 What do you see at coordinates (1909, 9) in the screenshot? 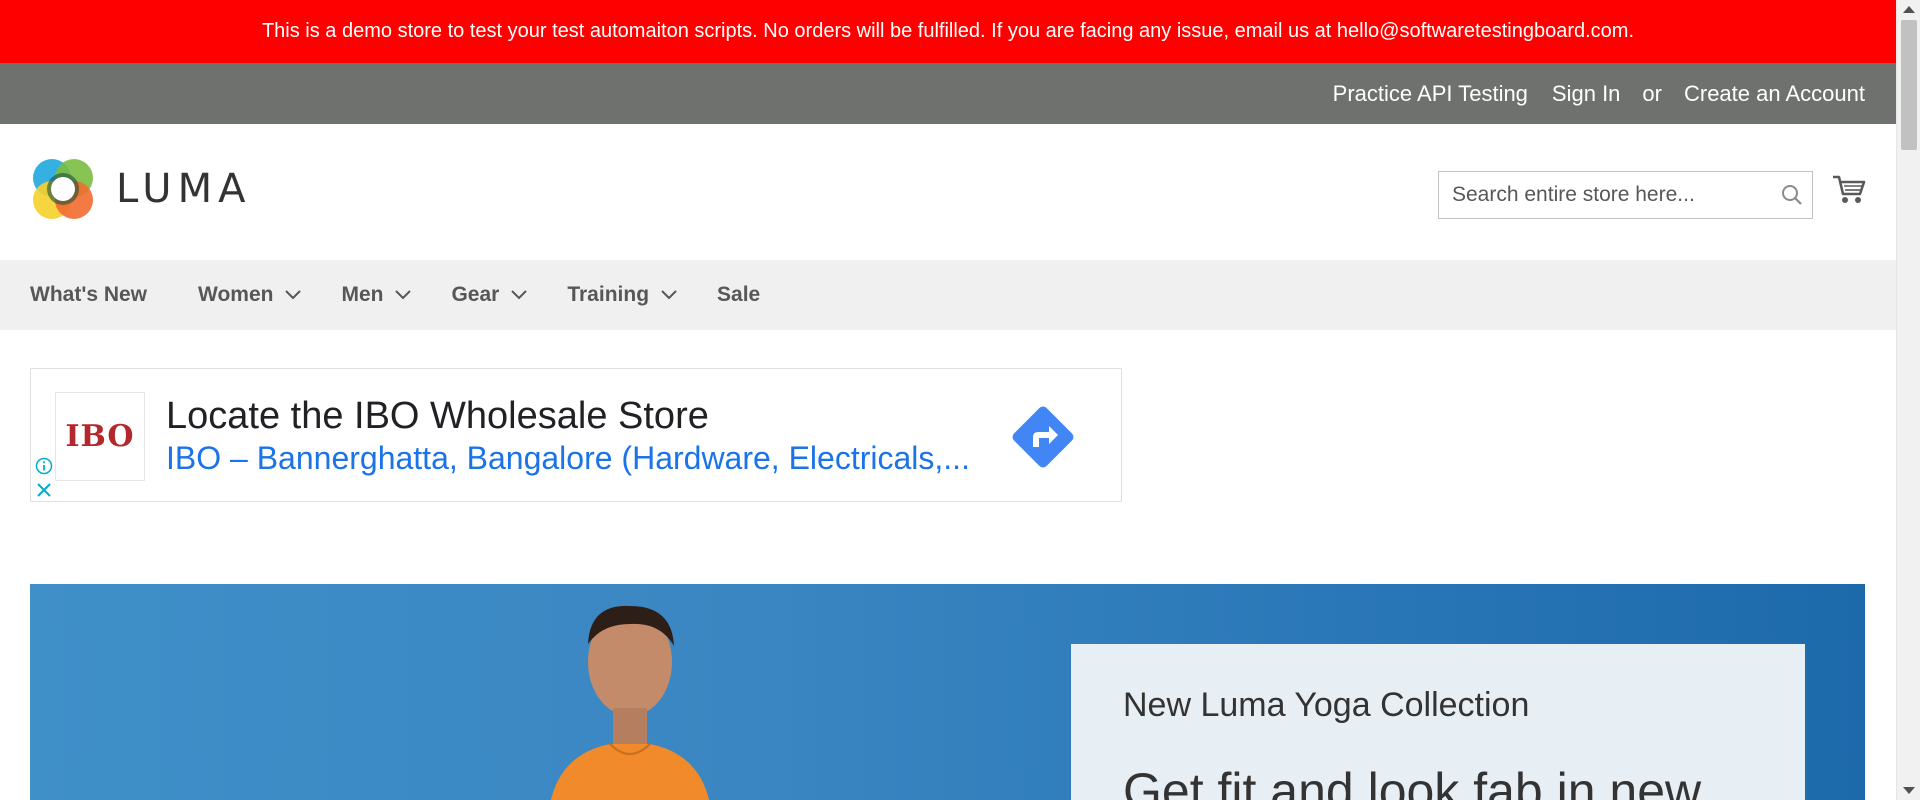
I see `scroll-up-arrow-icon` at bounding box center [1909, 9].